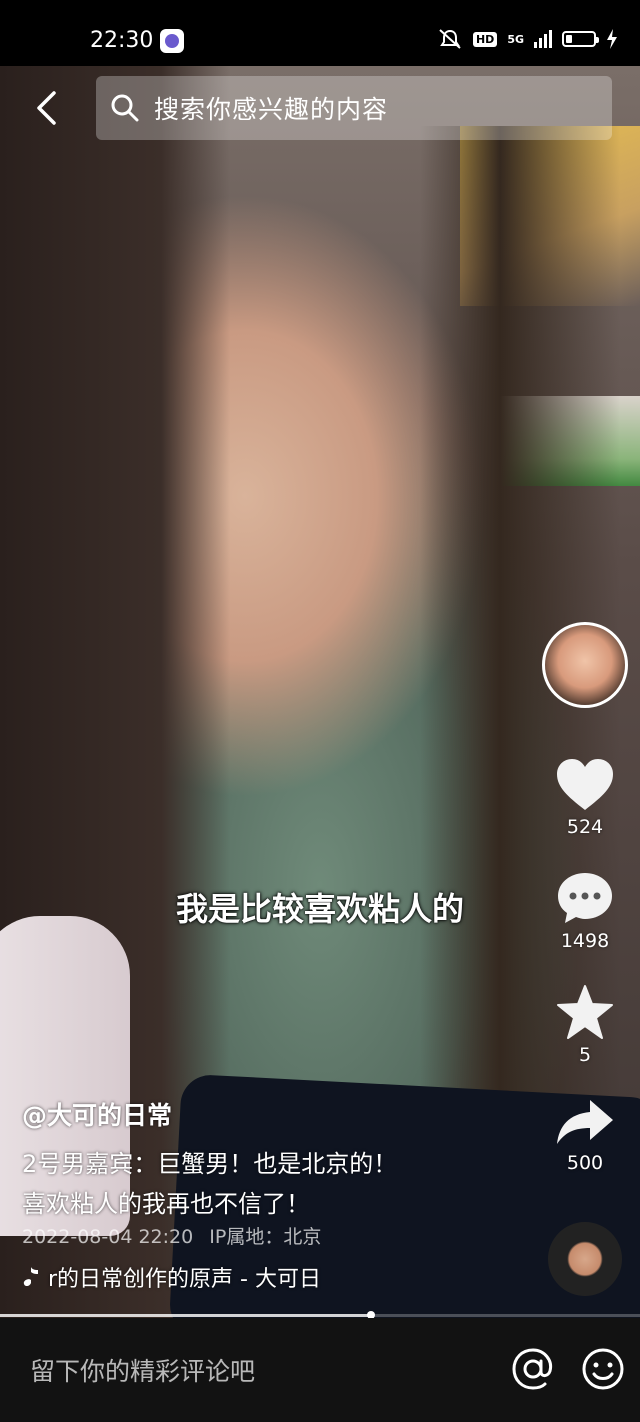 The width and height of the screenshot is (640, 1422). I want to click on author-avatar, so click(585, 665).